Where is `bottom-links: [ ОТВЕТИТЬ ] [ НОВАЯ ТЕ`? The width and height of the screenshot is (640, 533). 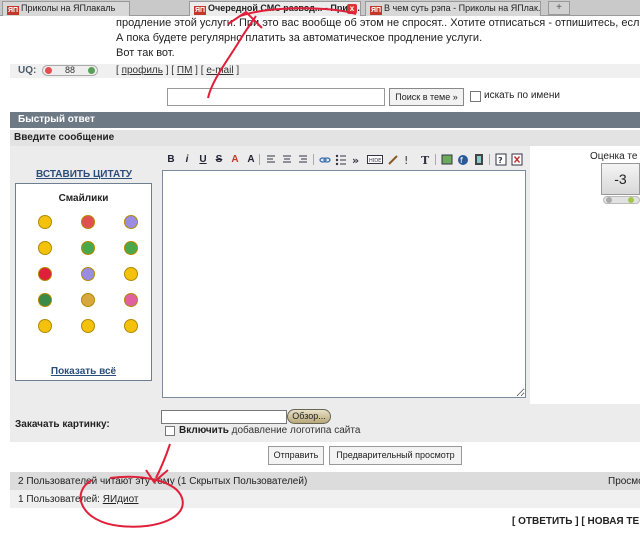
bottom-links: [ ОТВЕТИТЬ ] [ НОВАЯ ТЕ is located at coordinates (575, 521).